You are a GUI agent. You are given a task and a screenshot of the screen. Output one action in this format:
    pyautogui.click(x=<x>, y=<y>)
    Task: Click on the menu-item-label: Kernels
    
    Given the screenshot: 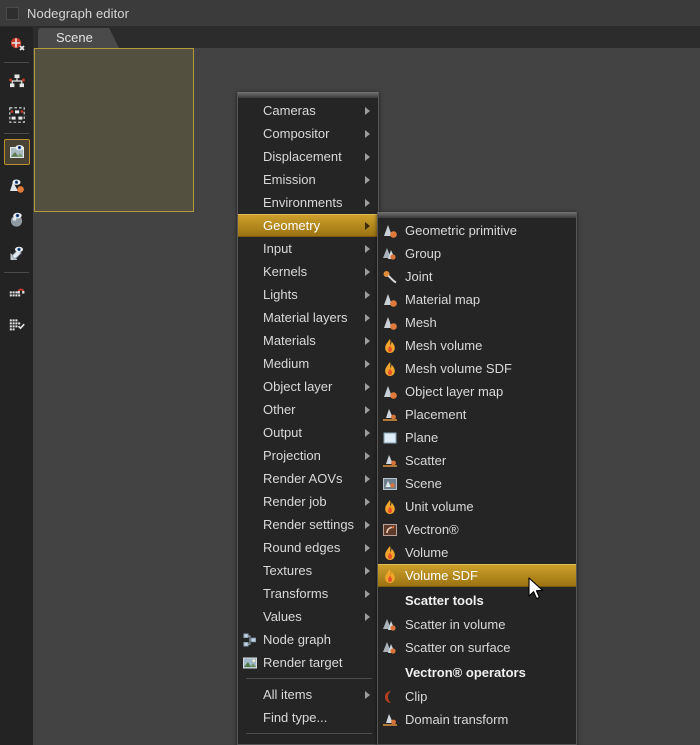 What is the action you would take?
    pyautogui.click(x=285, y=271)
    